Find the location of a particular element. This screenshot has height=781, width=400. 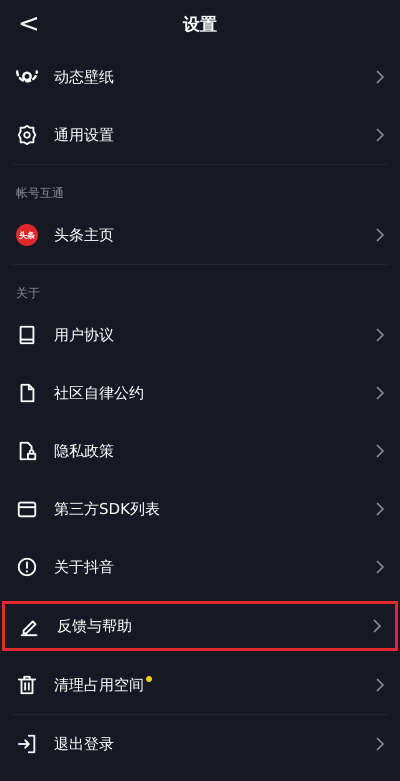

section-label: 关于 is located at coordinates (28, 293).